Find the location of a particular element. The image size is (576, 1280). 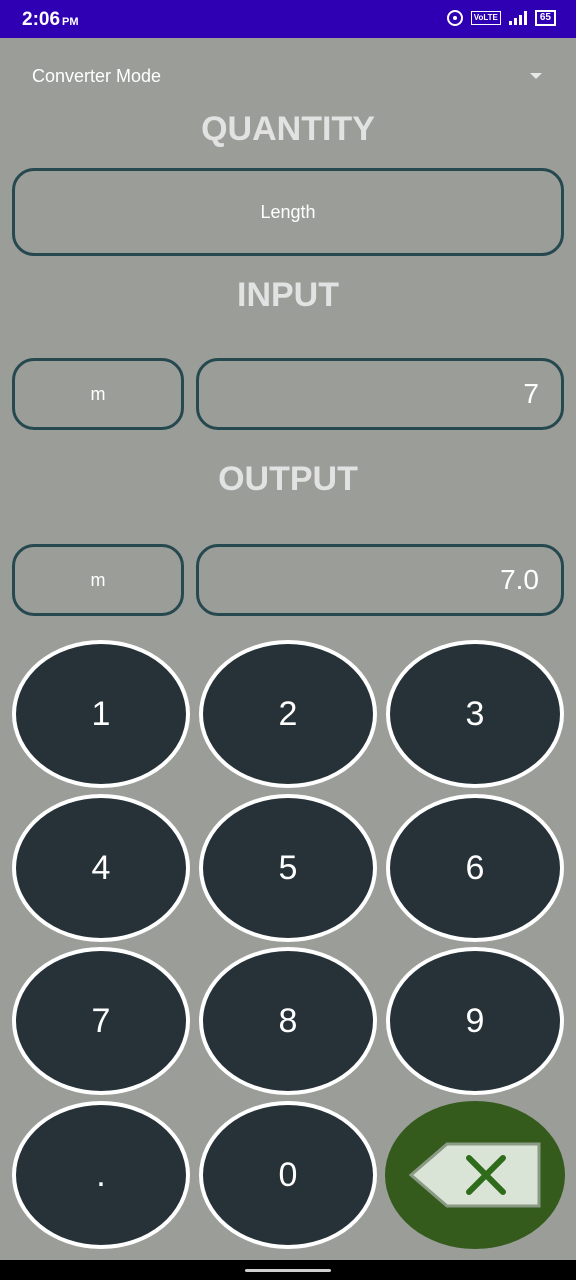

status-icons: VoLTE 65 is located at coordinates (501, 18).